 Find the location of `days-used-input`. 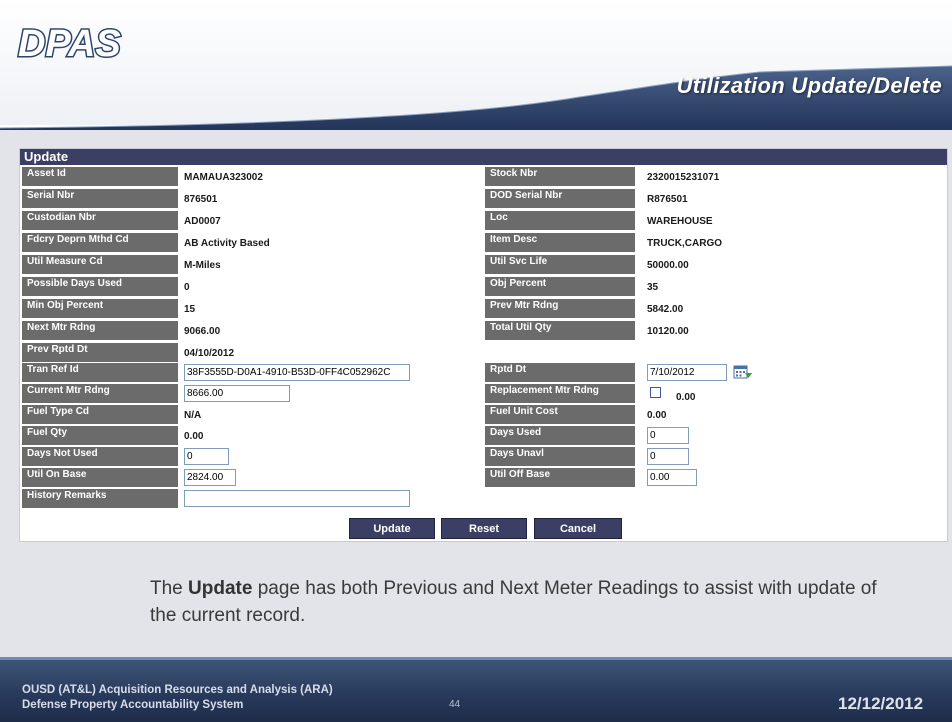

days-used-input is located at coordinates (668, 435).